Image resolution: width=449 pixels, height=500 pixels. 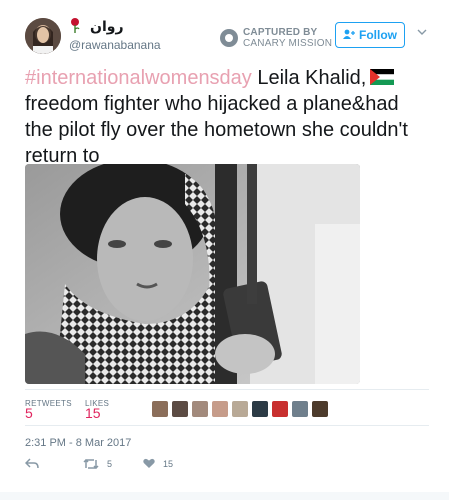 What do you see at coordinates (115, 45) in the screenshot?
I see `screen-name: @rawanabanana` at bounding box center [115, 45].